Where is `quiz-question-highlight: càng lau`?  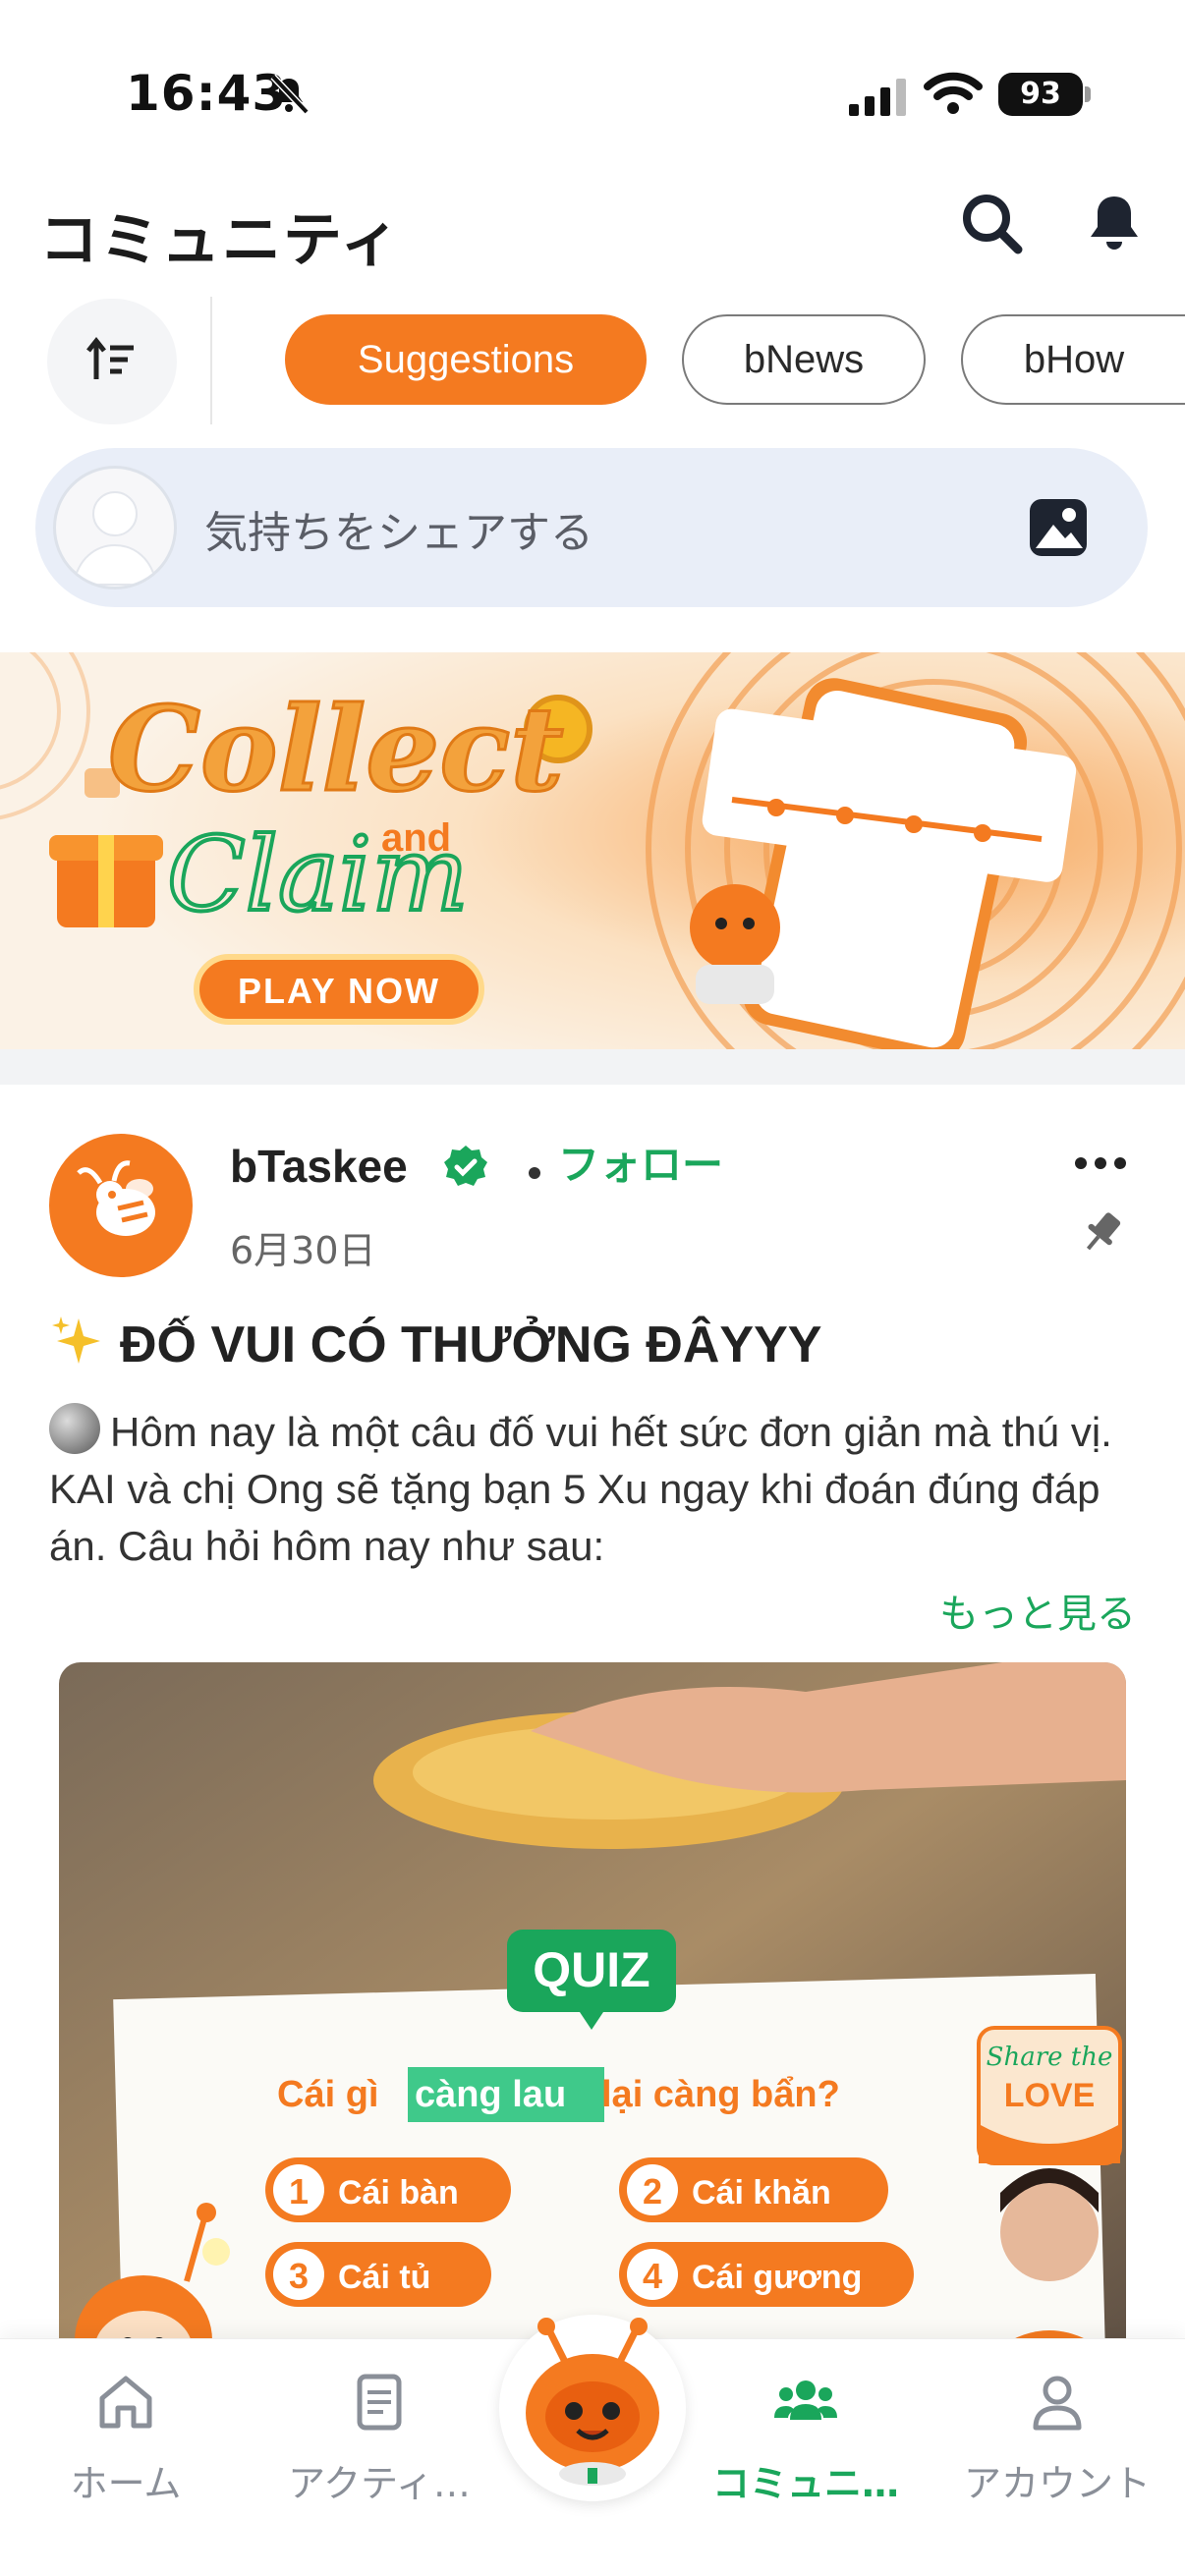 quiz-question-highlight: càng lau is located at coordinates (491, 2094).